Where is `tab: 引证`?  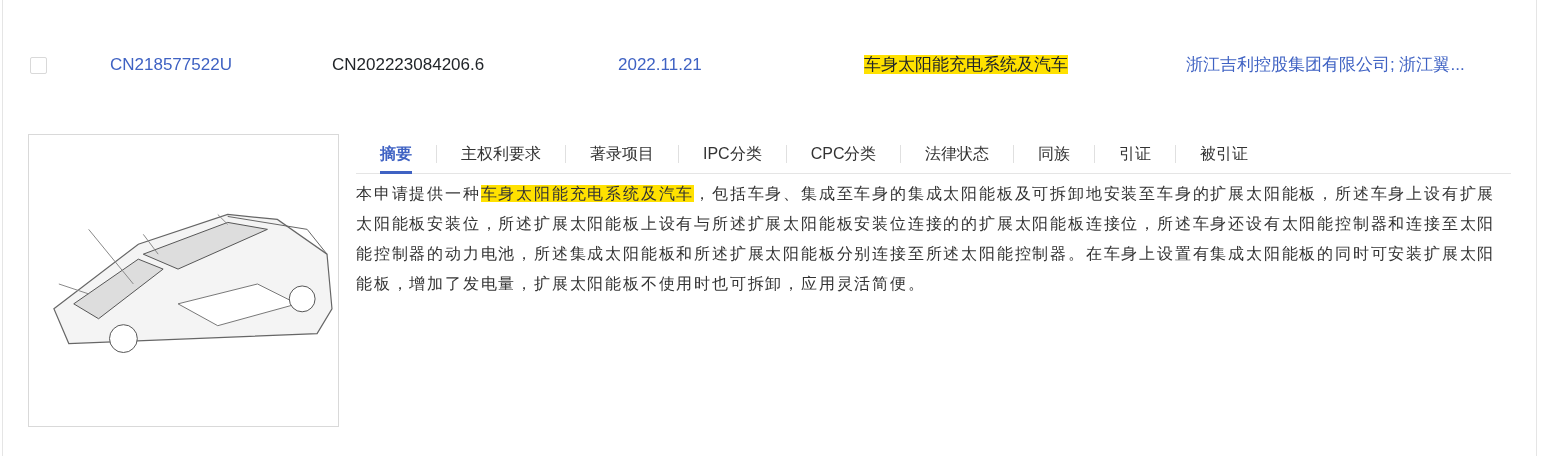
tab: 引证 is located at coordinates (1135, 153).